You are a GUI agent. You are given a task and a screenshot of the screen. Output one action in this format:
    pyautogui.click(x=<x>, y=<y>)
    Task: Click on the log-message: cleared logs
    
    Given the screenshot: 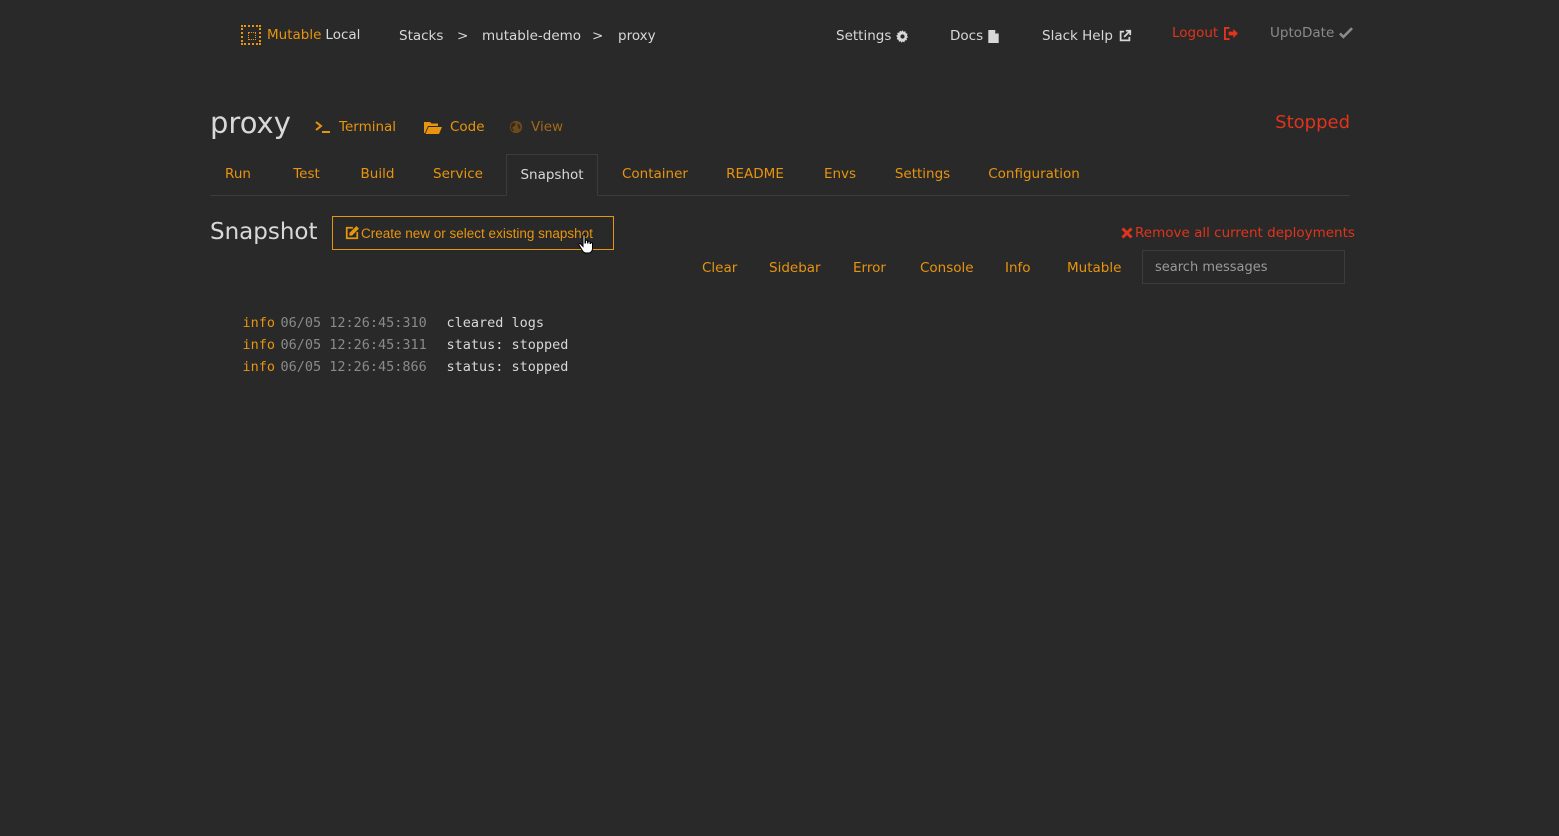 What is the action you would take?
    pyautogui.click(x=495, y=323)
    